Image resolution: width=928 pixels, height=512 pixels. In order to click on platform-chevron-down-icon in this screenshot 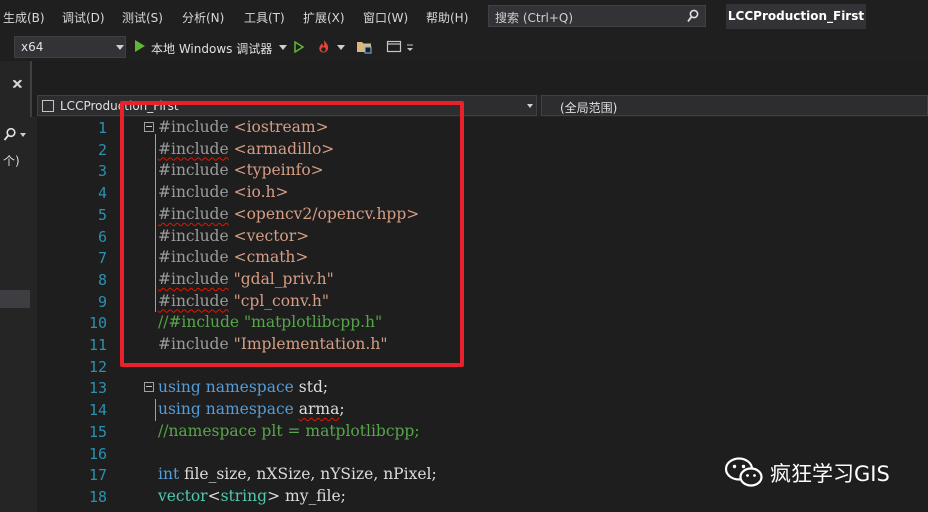, I will do `click(120, 47)`.